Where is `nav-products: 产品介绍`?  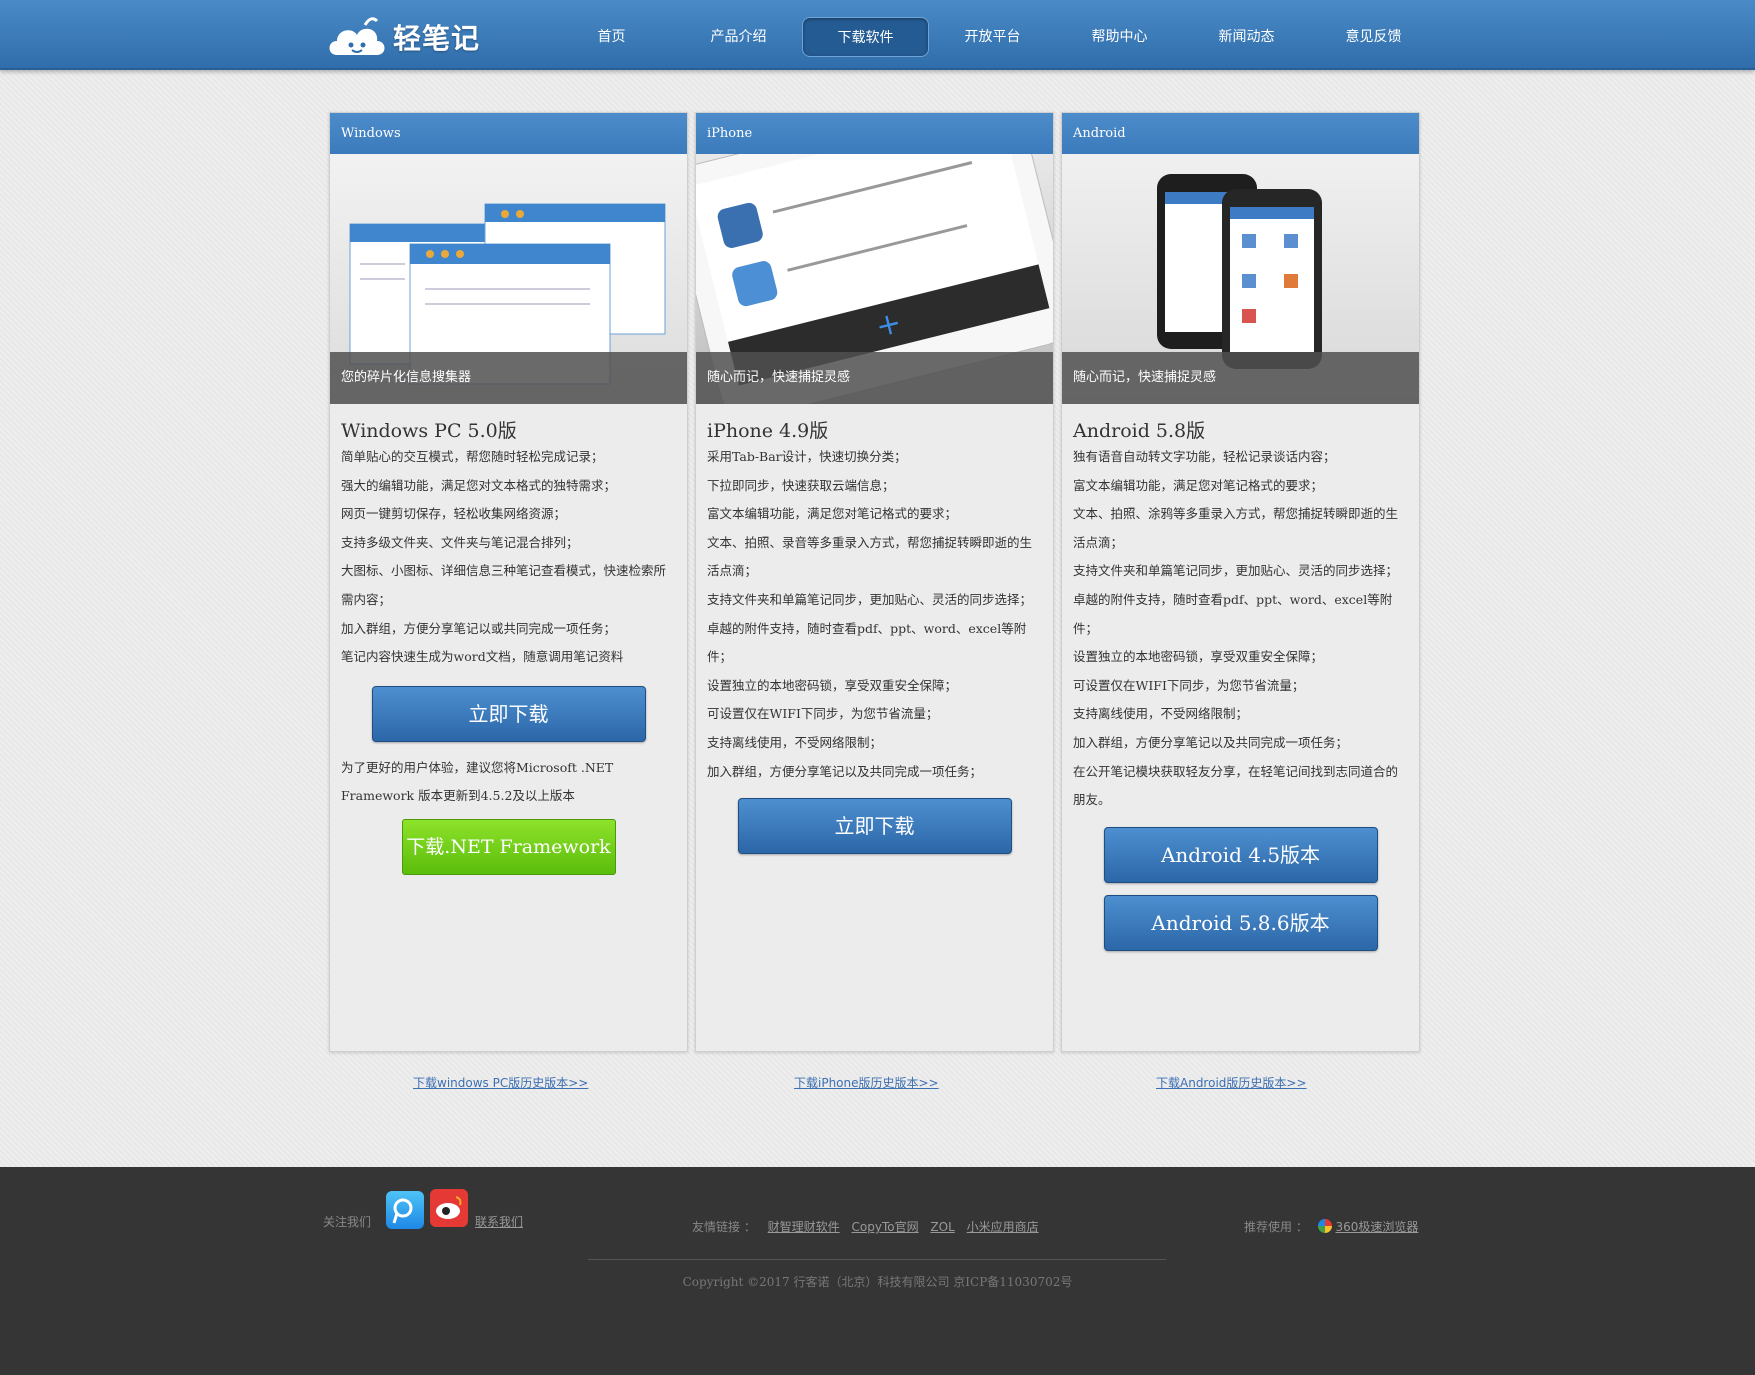
nav-products: 产品介绍 is located at coordinates (738, 37).